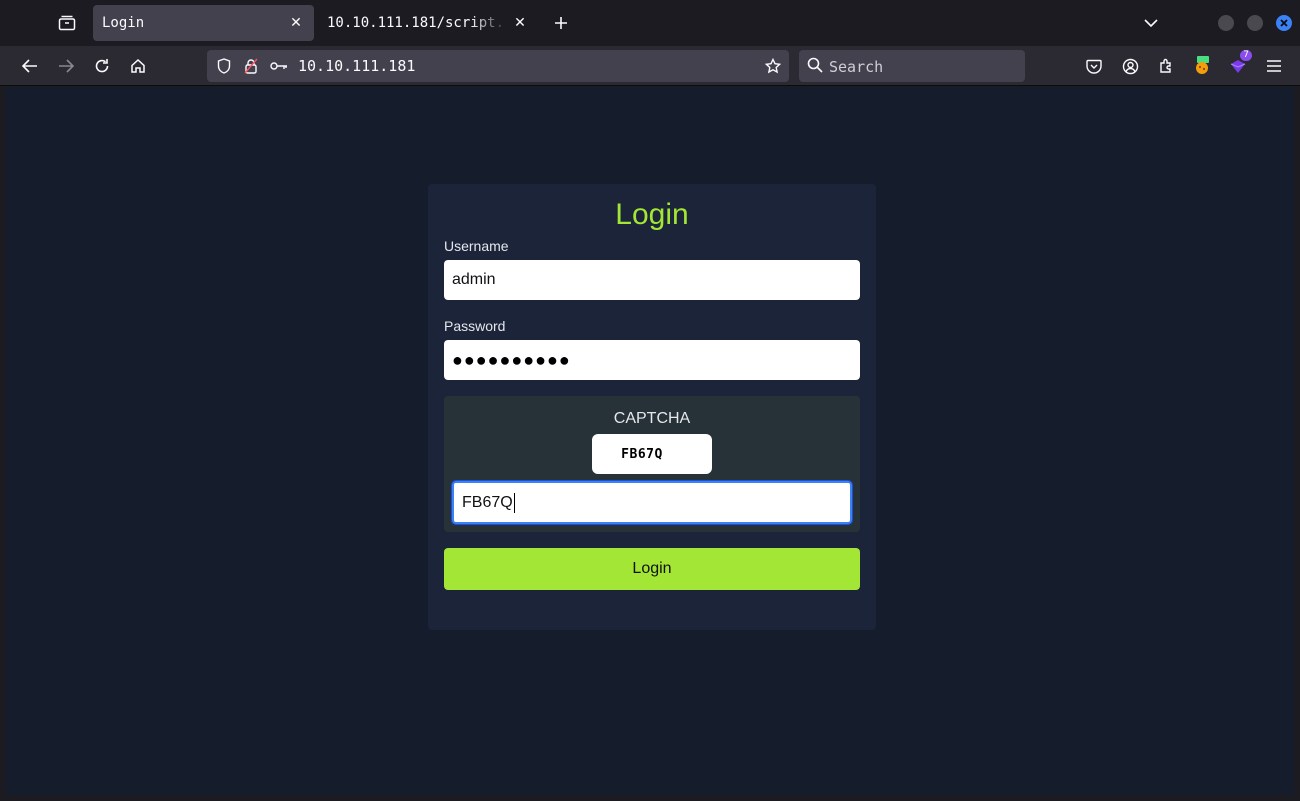 The width and height of the screenshot is (1300, 801). I want to click on extensions-icon, so click(1166, 66).